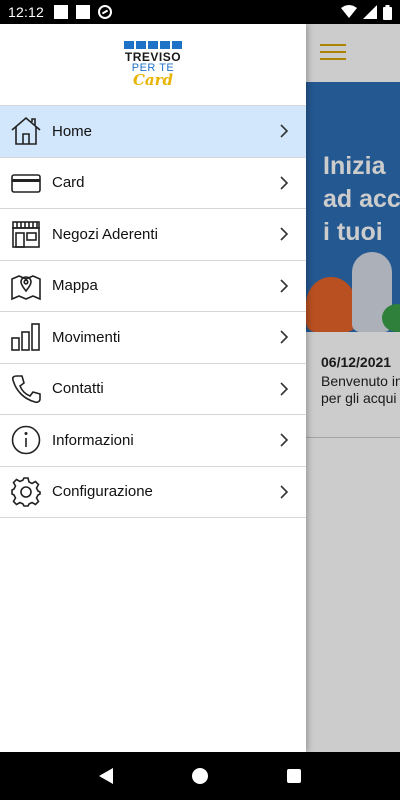  I want to click on back-icon, so click(106, 776).